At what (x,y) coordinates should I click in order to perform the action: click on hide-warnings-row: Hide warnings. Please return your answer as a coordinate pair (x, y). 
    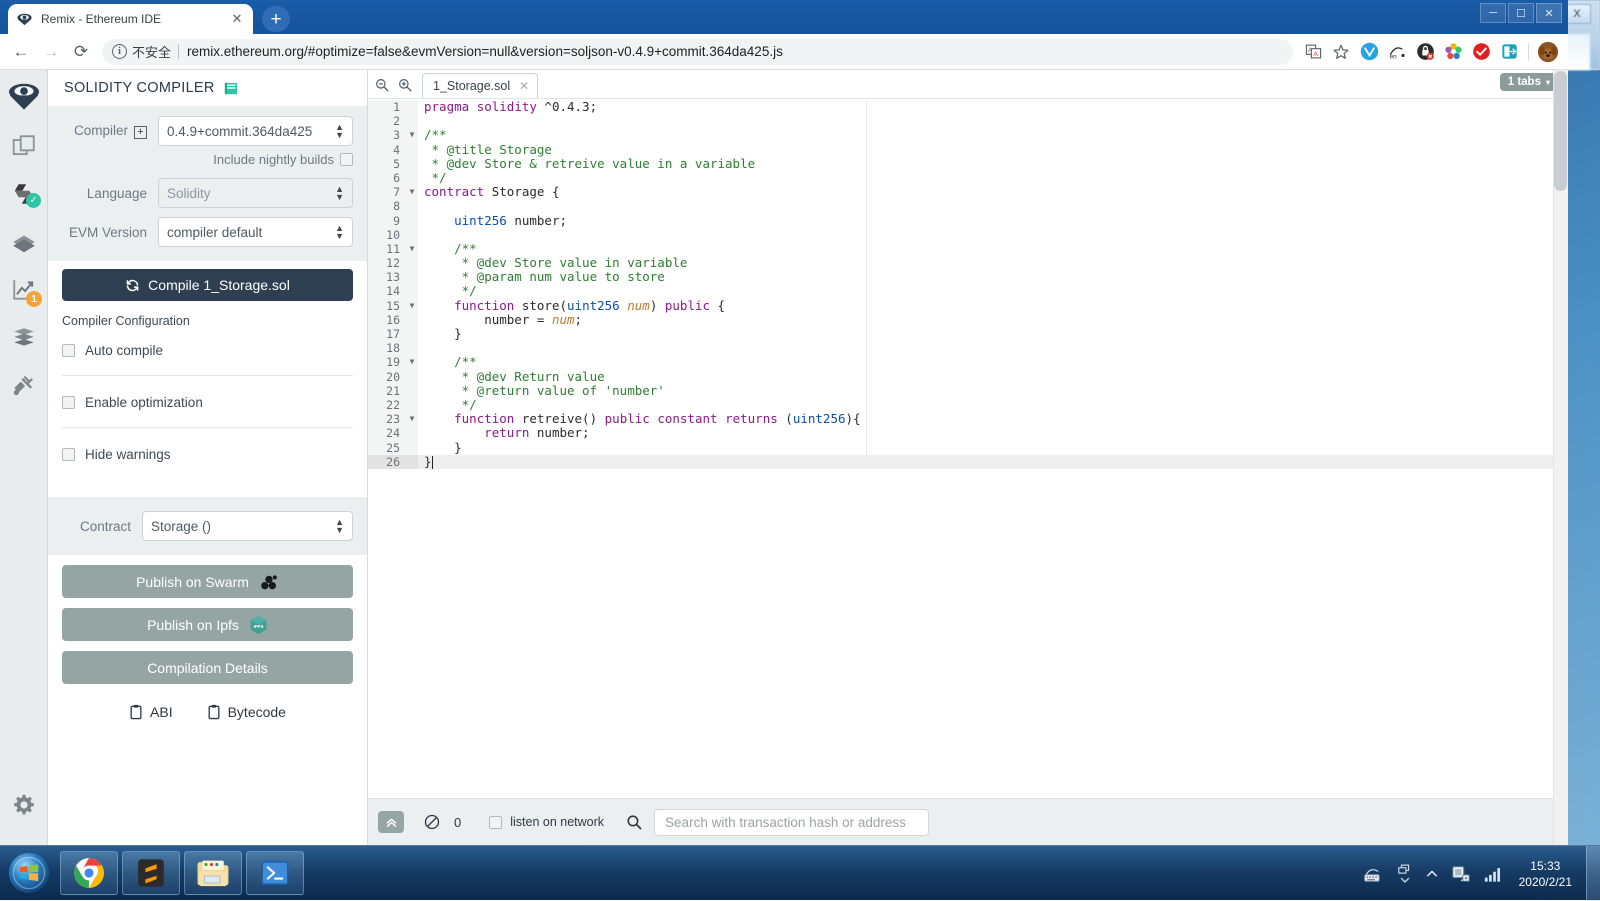
    Looking at the image, I should click on (207, 454).